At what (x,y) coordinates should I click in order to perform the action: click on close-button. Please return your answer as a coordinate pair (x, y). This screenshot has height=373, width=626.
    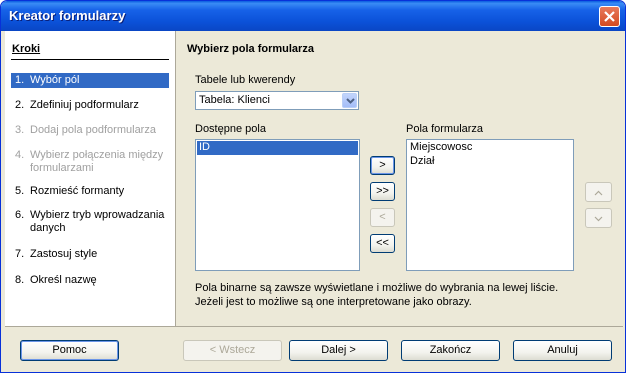
    Looking at the image, I should click on (609, 16).